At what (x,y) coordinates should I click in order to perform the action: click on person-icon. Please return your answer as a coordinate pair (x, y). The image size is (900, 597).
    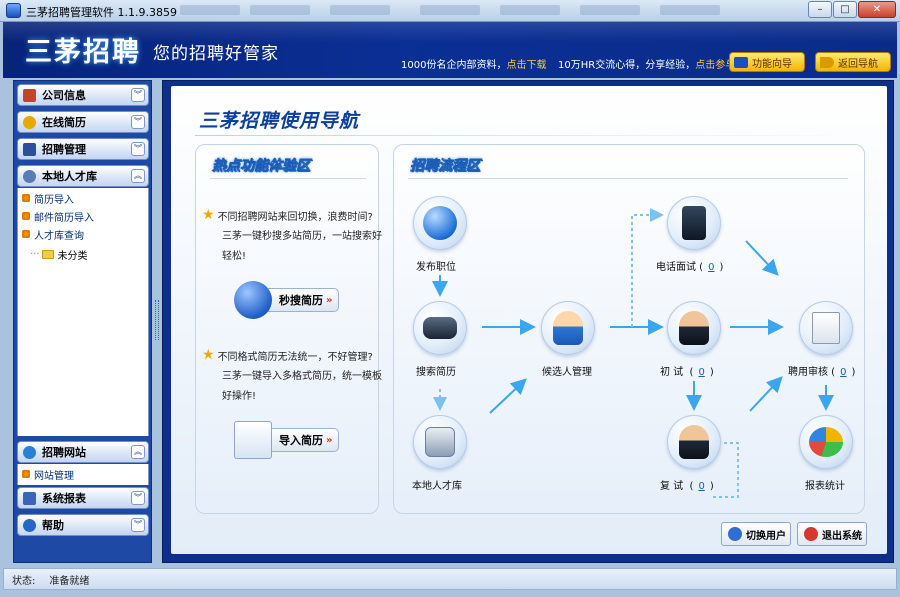
    Looking at the image, I should click on (568, 328).